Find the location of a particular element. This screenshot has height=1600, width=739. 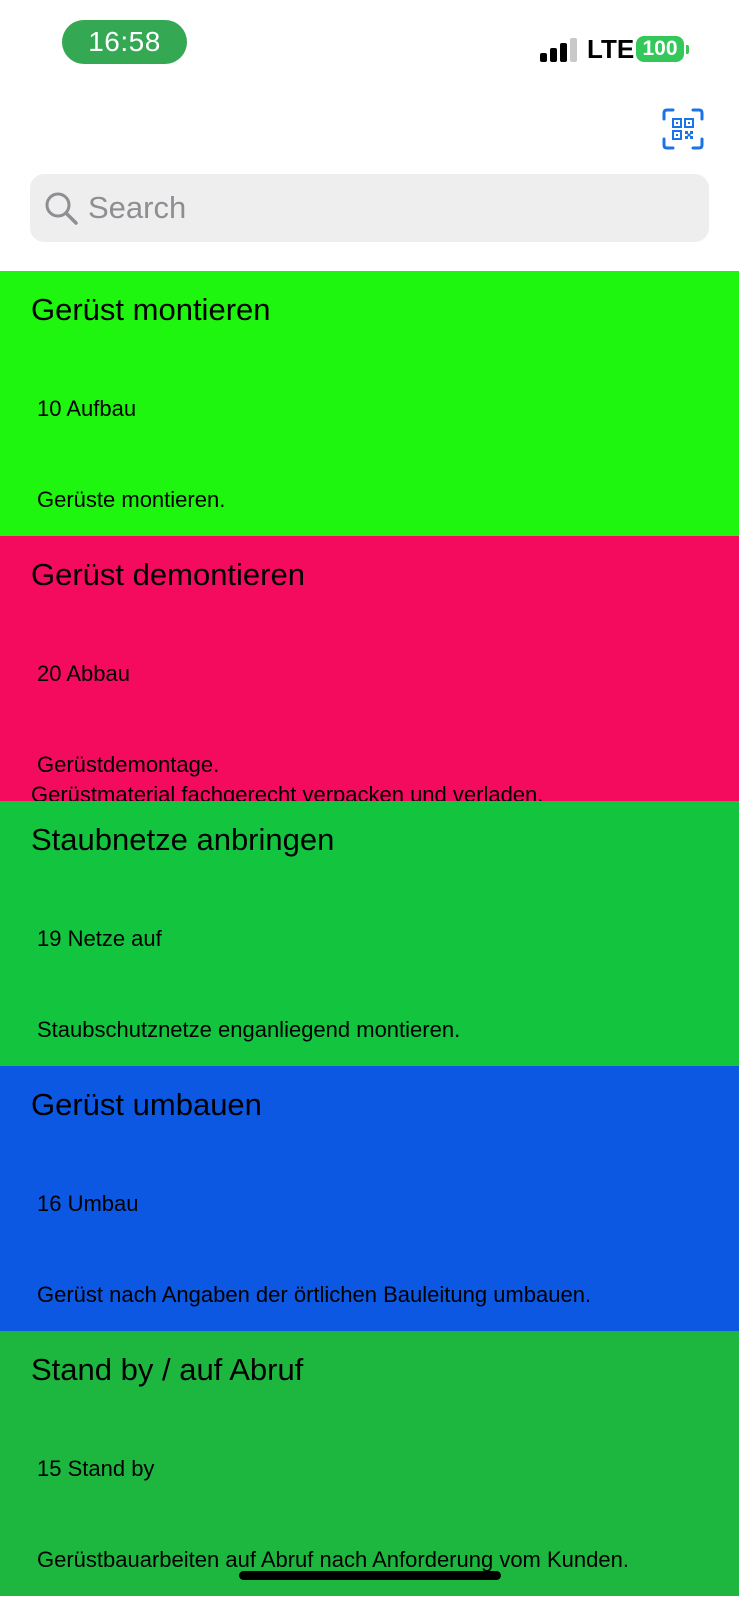

list-item-code: 15 Stand by is located at coordinates (96, 1468).